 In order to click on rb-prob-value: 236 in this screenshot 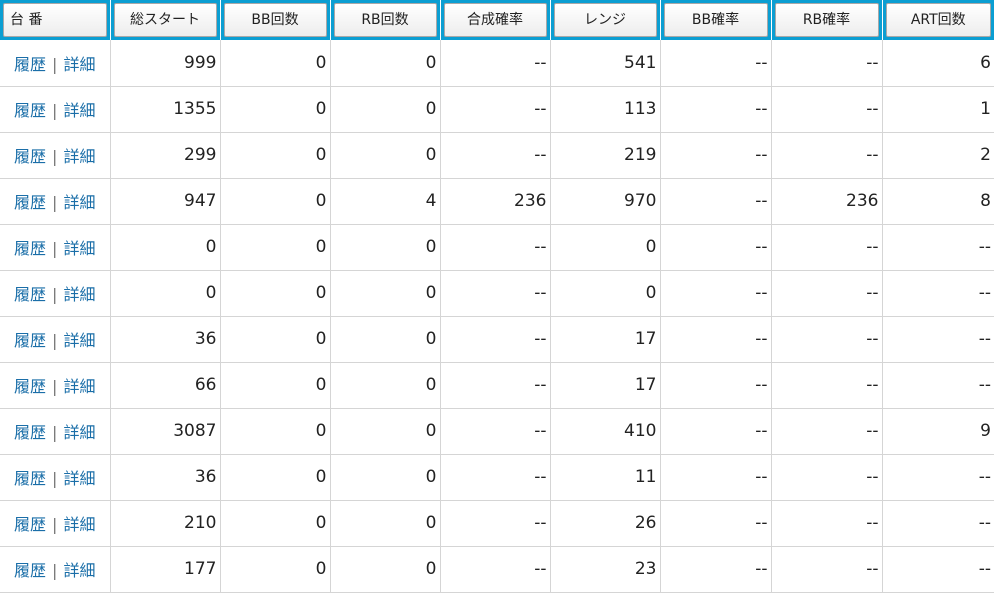, I will do `click(827, 201)`.